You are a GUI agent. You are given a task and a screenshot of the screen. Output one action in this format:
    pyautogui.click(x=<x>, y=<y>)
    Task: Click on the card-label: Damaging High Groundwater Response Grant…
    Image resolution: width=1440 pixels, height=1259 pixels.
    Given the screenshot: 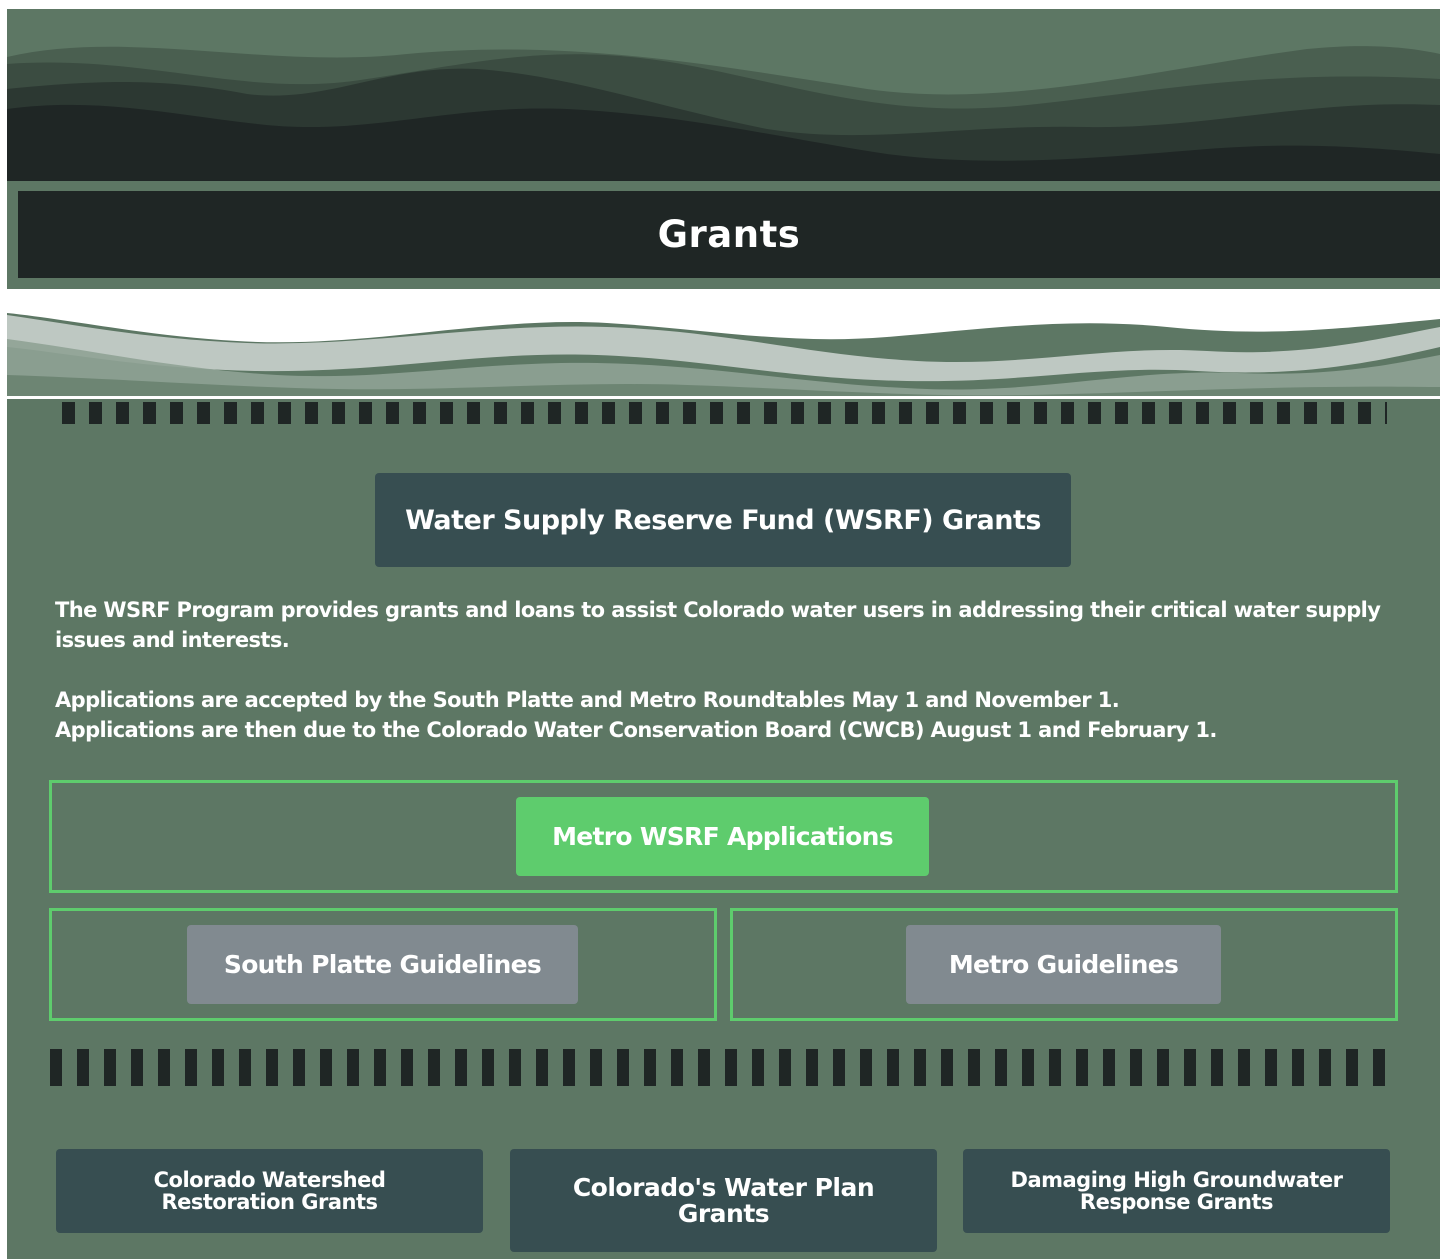 What is the action you would take?
    pyautogui.click(x=1177, y=1191)
    